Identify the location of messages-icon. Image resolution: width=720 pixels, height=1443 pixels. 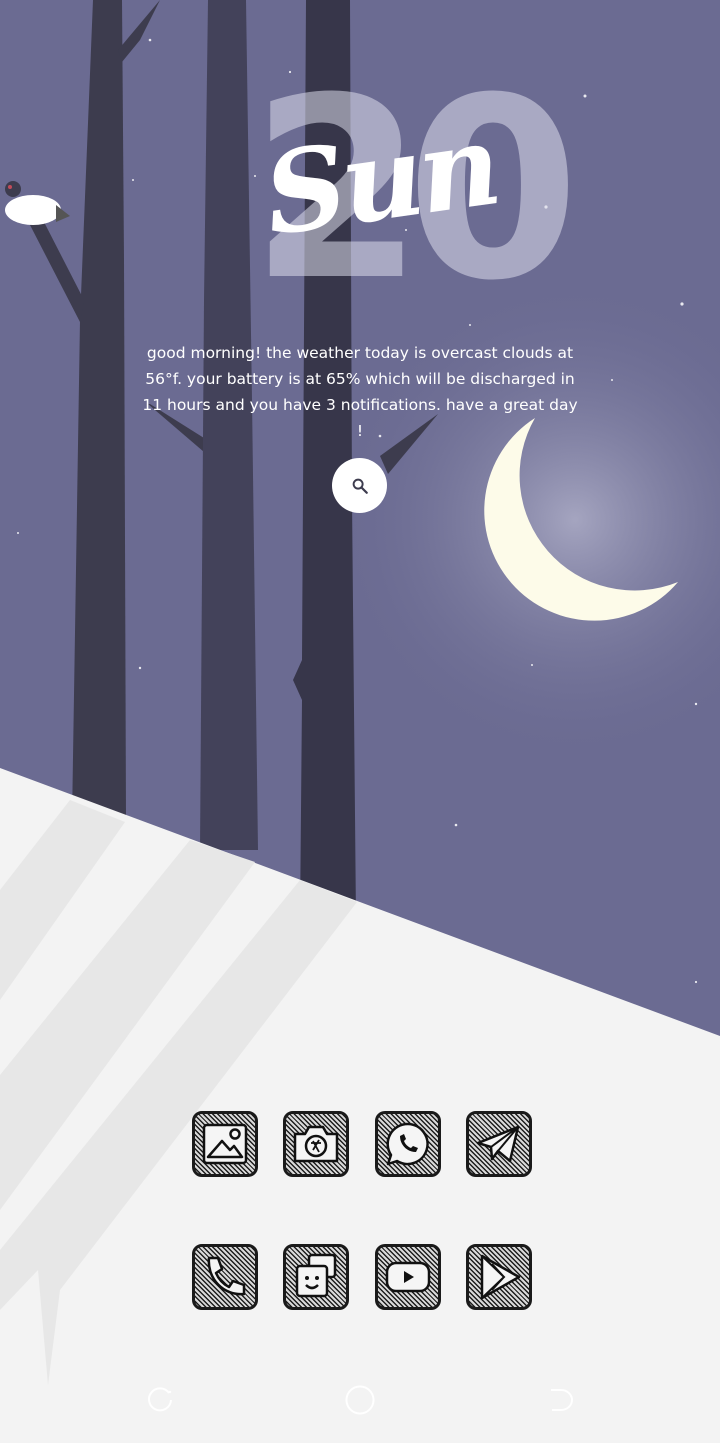
(316, 1275).